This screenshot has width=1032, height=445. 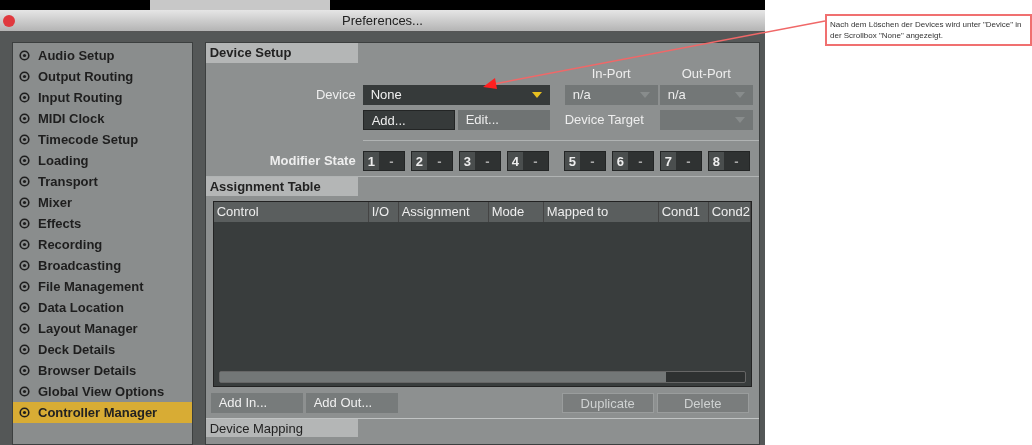 What do you see at coordinates (102, 202) in the screenshot?
I see `sidebar-item: Mixer` at bounding box center [102, 202].